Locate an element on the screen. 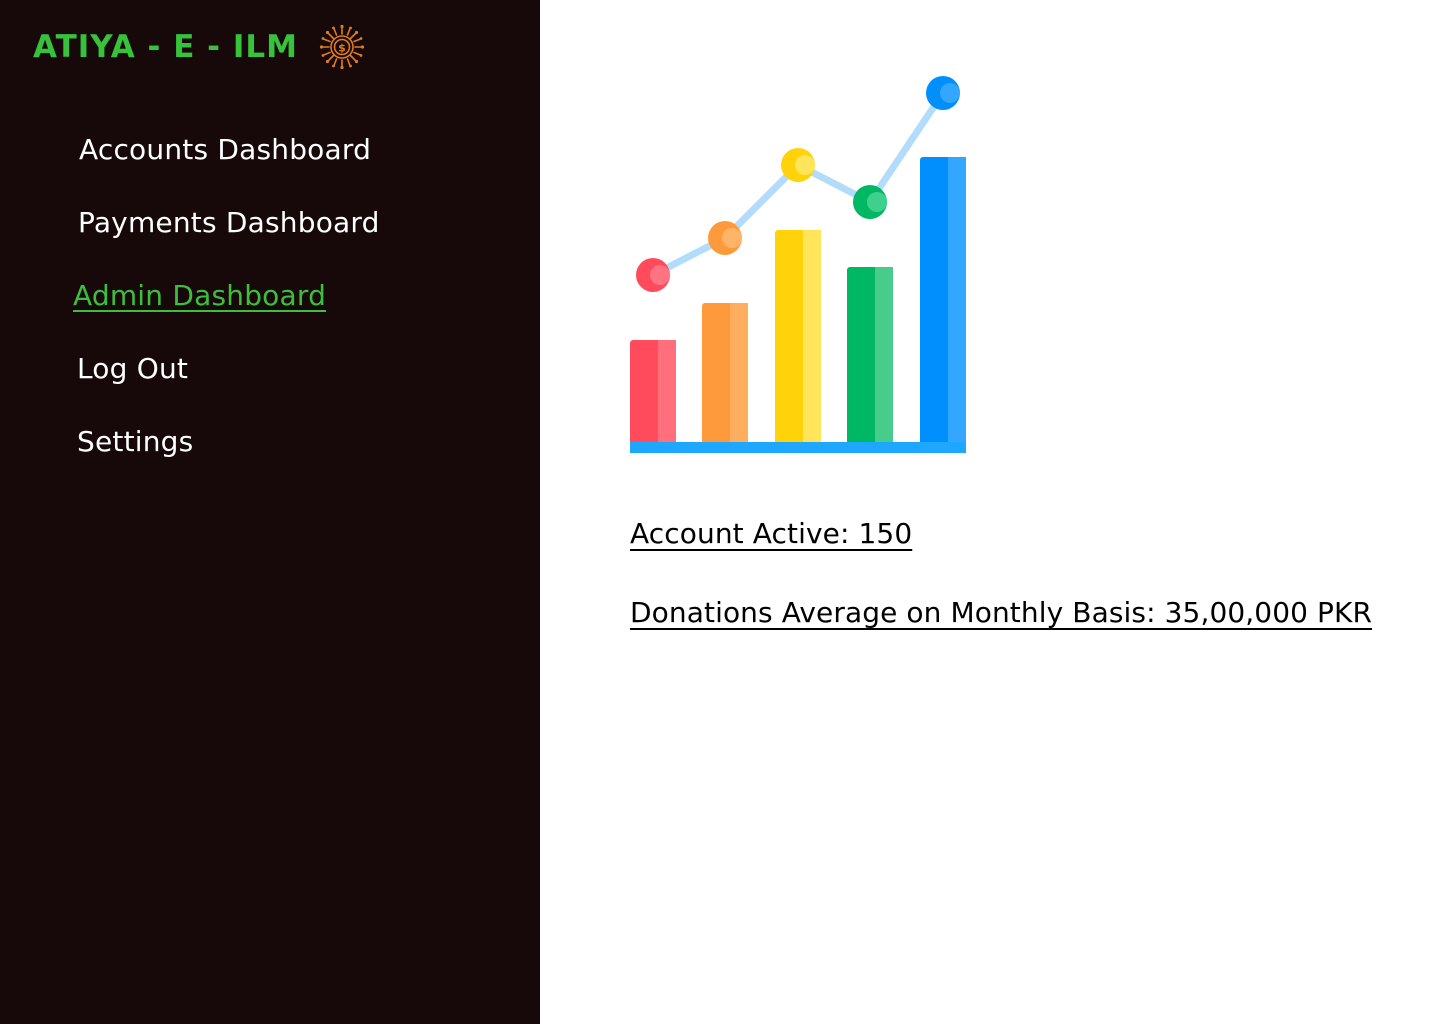 The width and height of the screenshot is (1440, 1024). sidebar-item-payments-dashboard: Payments Dashboard is located at coordinates (229, 223).